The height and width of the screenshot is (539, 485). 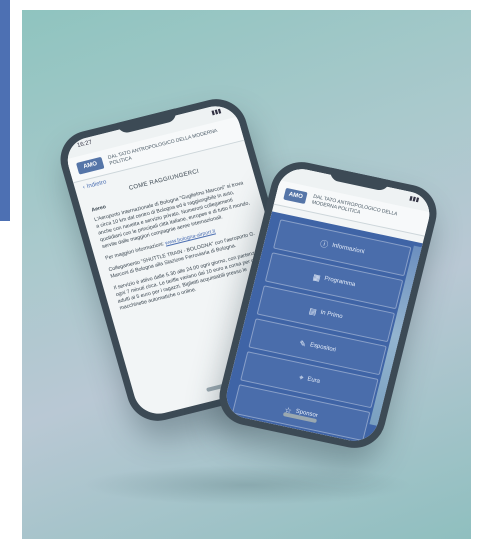 What do you see at coordinates (303, 343) in the screenshot?
I see `edit-icon: ✎` at bounding box center [303, 343].